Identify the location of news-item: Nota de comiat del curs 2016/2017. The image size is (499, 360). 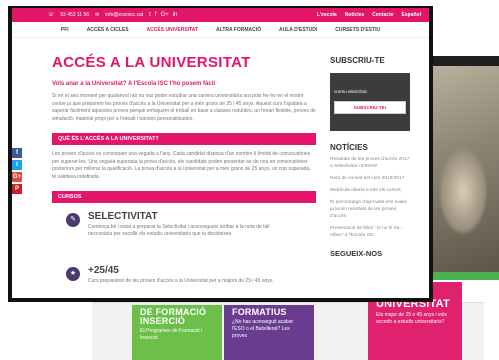
(370, 178).